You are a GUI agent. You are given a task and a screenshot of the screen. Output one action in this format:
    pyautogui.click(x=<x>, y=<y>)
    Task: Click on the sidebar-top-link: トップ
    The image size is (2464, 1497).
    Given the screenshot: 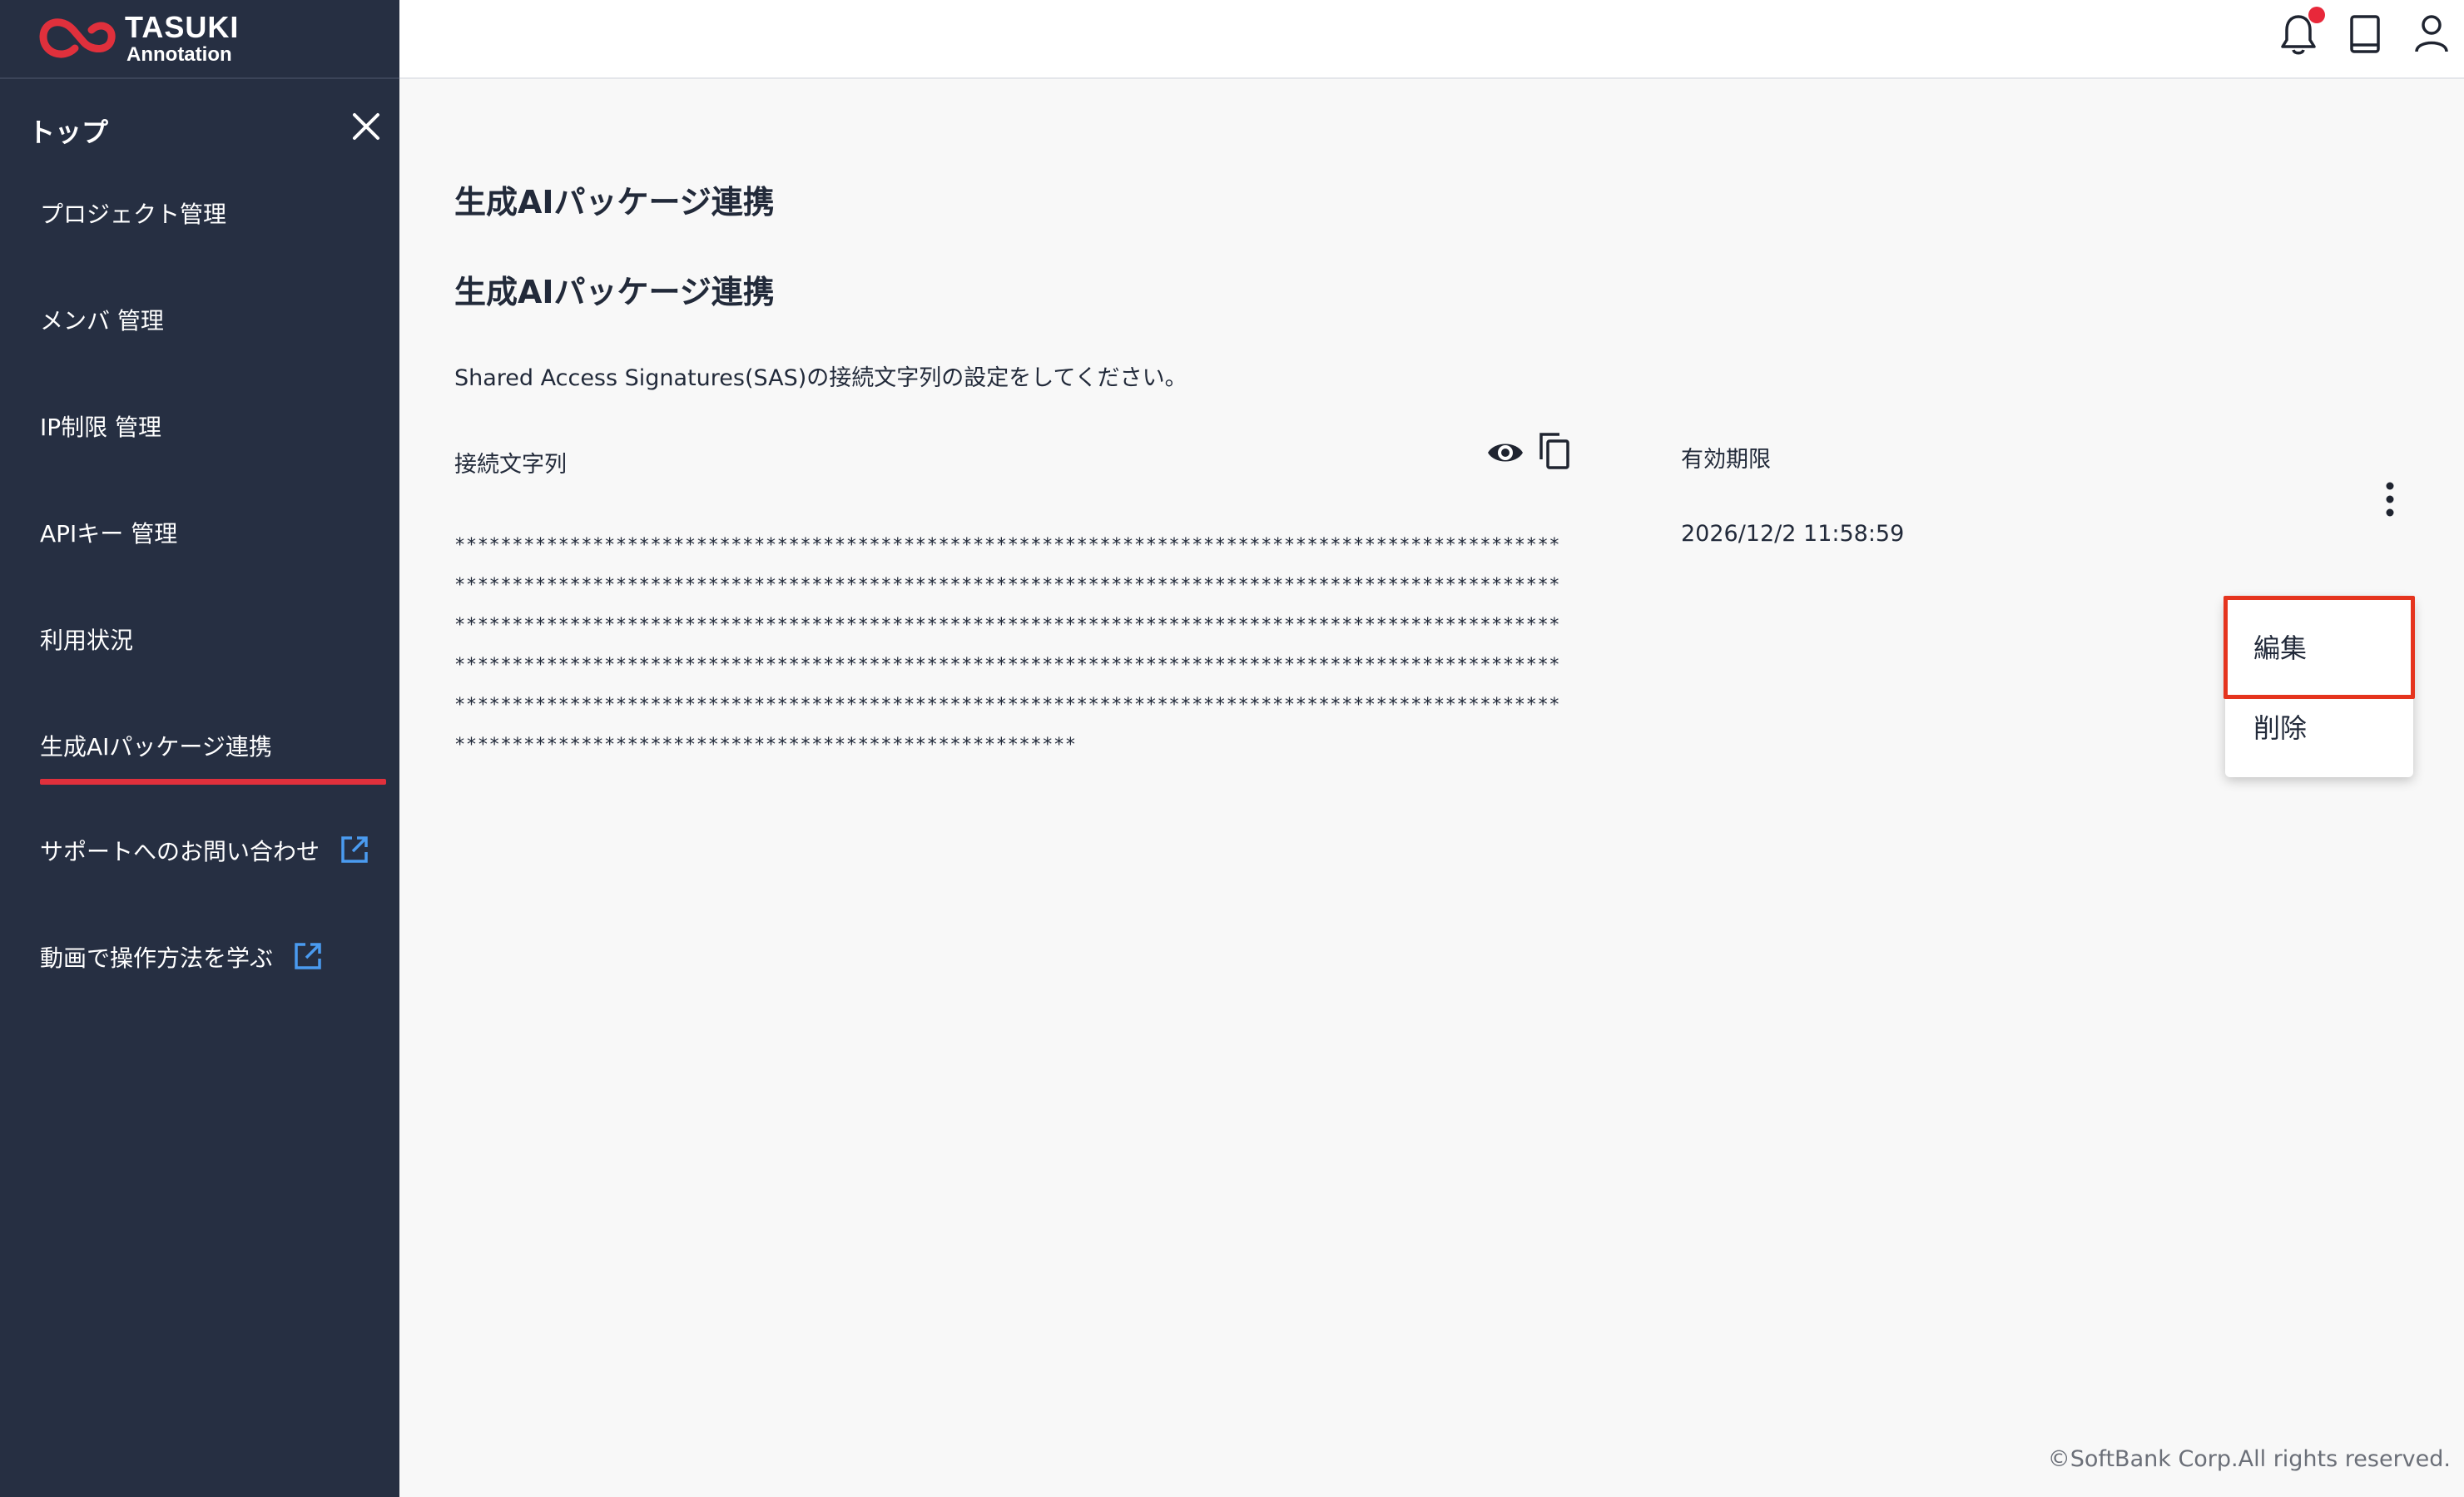 What is the action you would take?
    pyautogui.click(x=68, y=131)
    